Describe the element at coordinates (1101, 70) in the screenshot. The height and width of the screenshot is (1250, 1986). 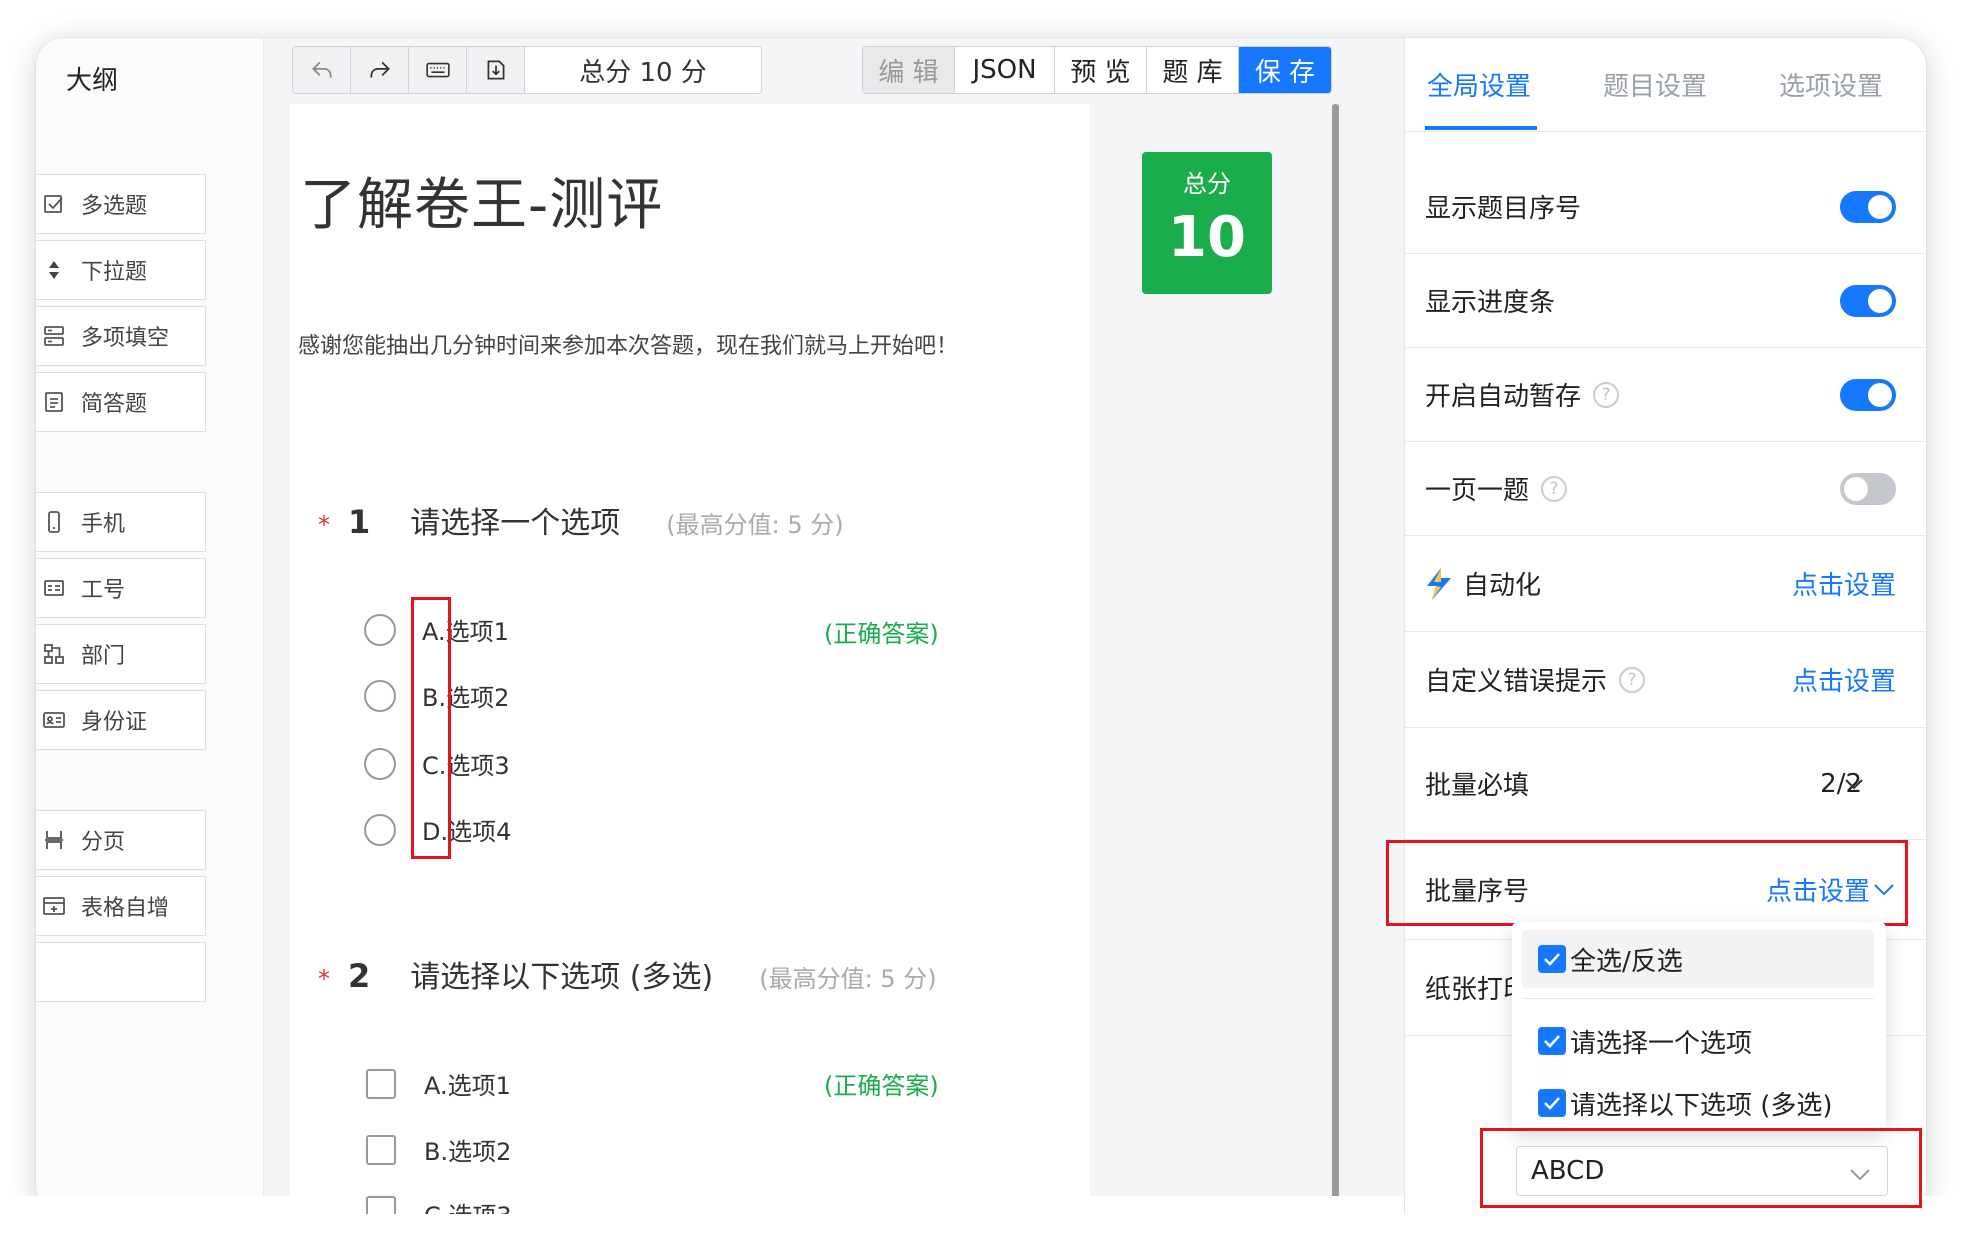
I see `preview-button: 预 览` at that location.